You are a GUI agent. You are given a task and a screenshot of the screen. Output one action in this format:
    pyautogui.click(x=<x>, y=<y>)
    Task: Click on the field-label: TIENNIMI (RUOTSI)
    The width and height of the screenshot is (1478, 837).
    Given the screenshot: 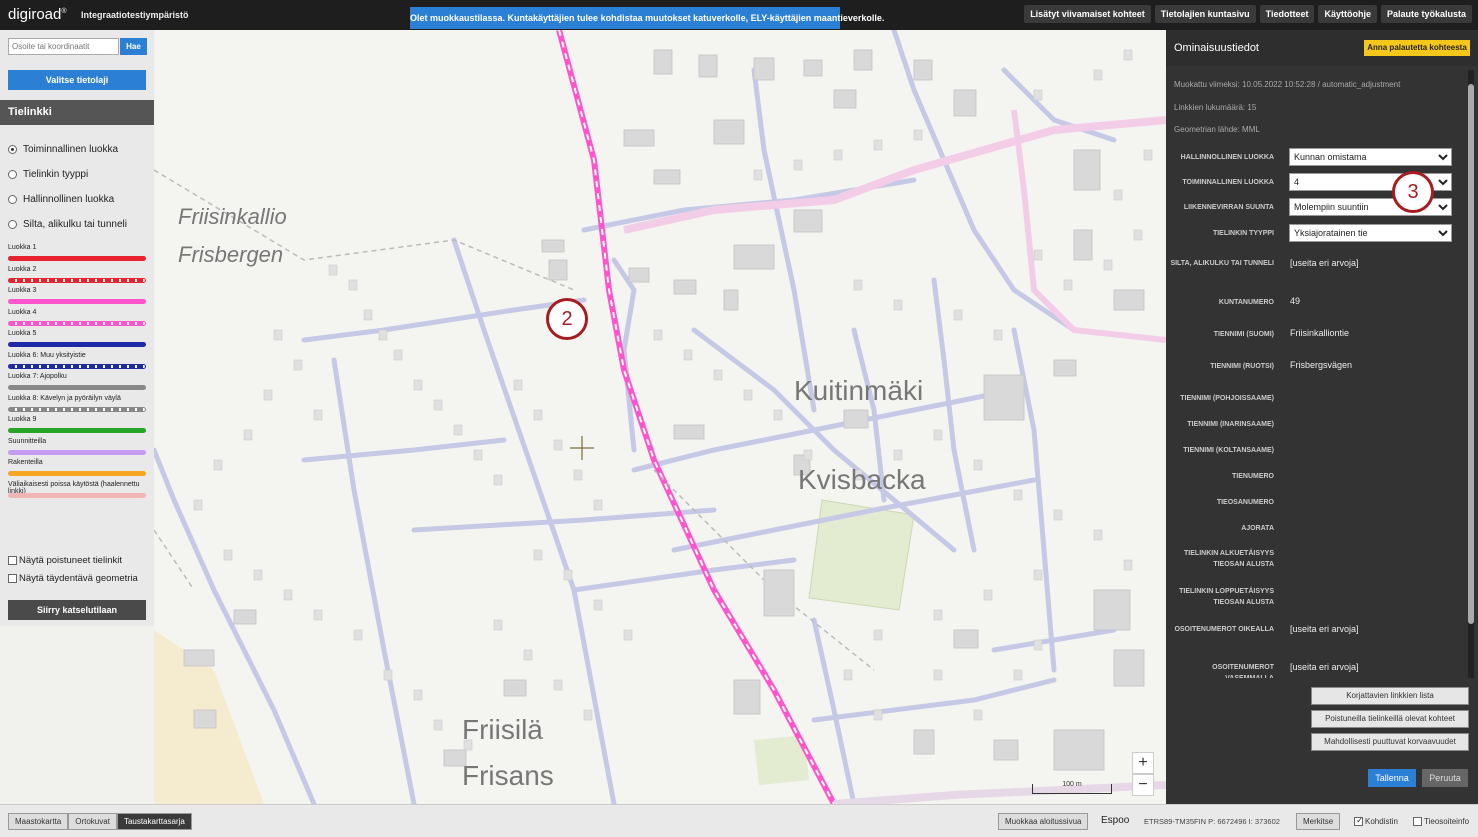 What is the action you would take?
    pyautogui.click(x=1242, y=366)
    